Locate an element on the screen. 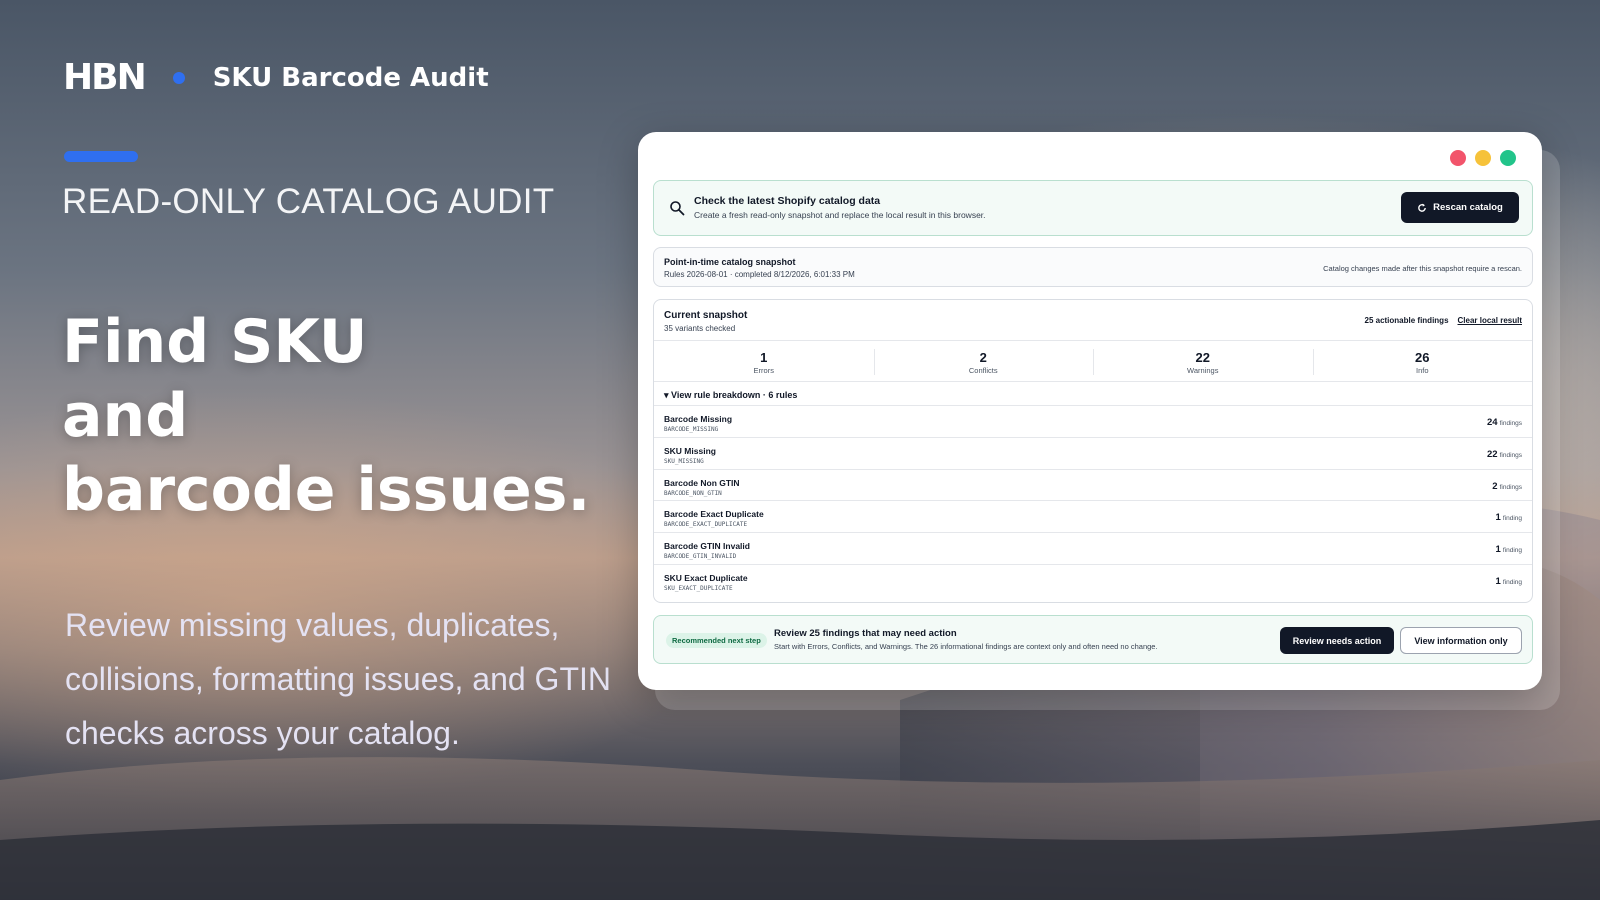  refresh-icon is located at coordinates (1422, 207).